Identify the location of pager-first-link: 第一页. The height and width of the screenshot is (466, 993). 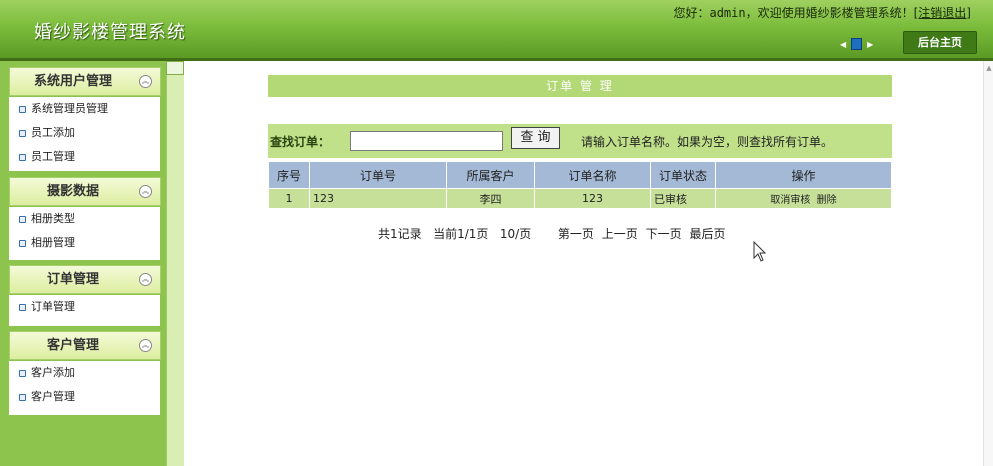
(576, 234).